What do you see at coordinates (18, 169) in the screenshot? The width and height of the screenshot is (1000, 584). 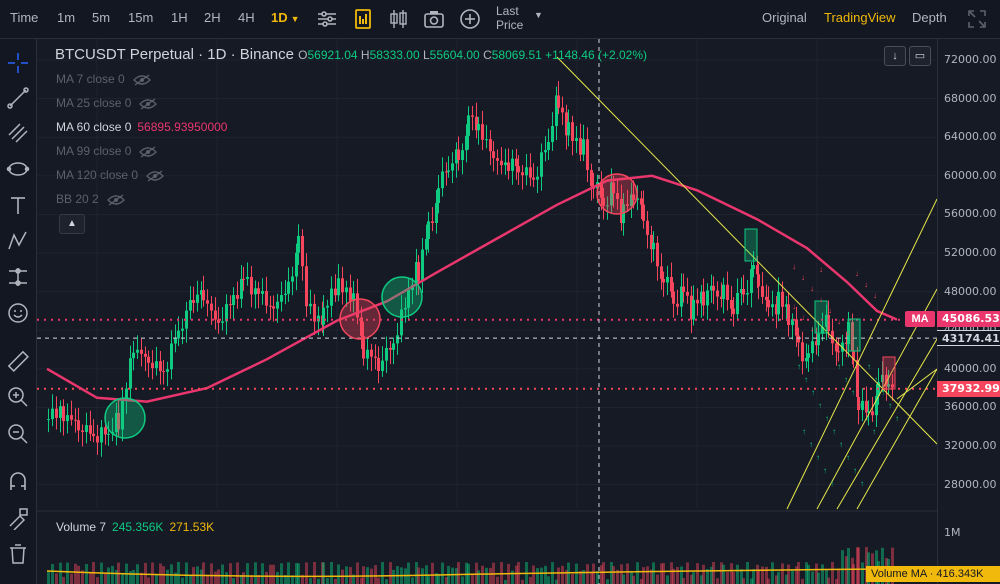 I see `shapes-icon` at bounding box center [18, 169].